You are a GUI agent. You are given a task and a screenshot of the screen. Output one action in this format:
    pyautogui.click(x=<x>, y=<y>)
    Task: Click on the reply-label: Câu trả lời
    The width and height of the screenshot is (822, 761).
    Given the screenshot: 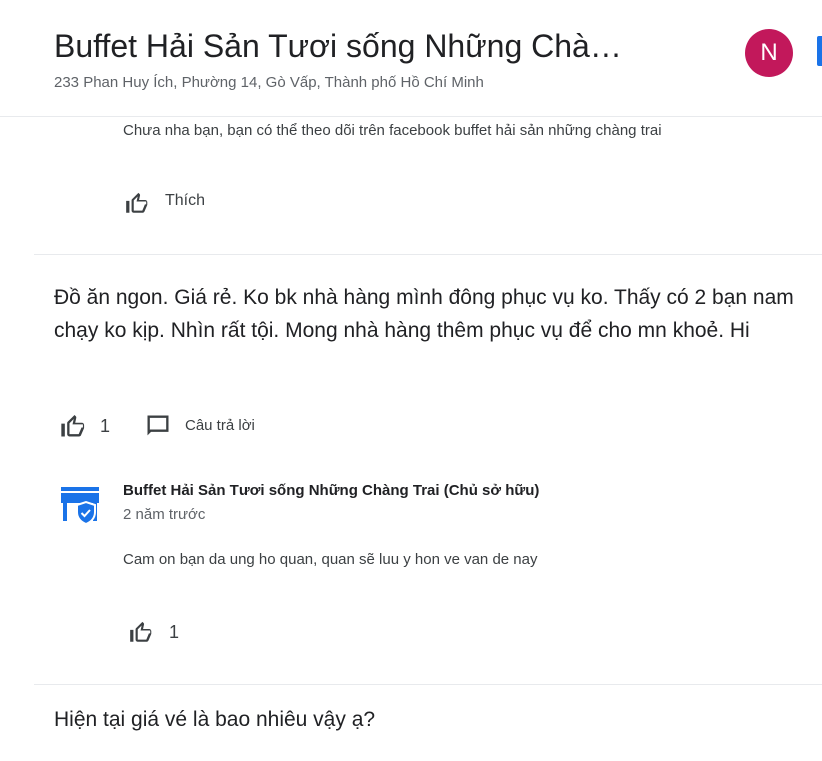 What is the action you would take?
    pyautogui.click(x=220, y=425)
    